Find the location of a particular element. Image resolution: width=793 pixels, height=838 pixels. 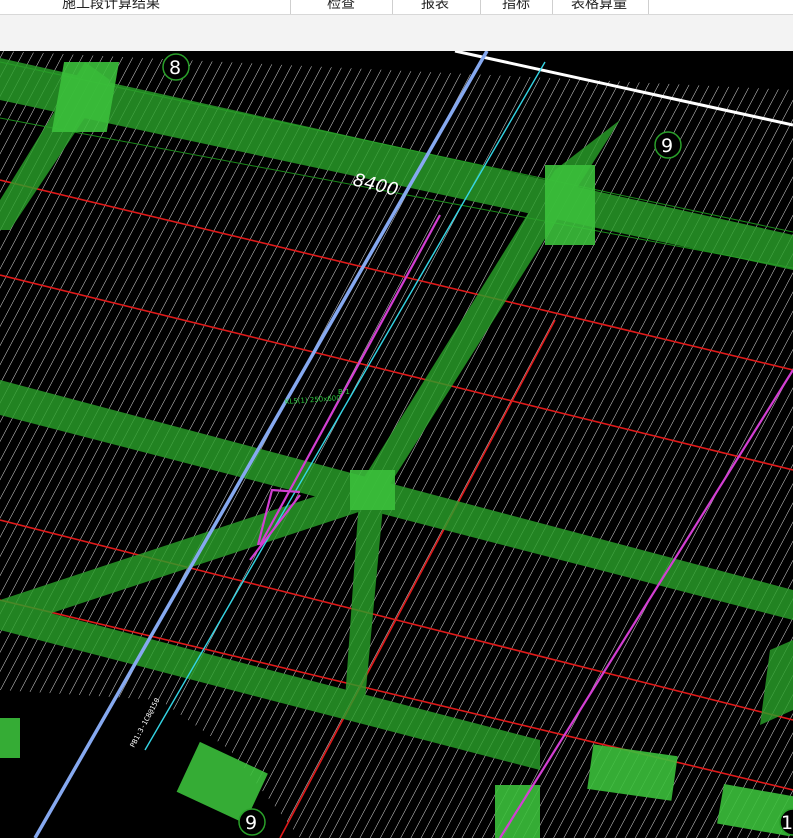

tab-report: 报表 is located at coordinates (435, 7).